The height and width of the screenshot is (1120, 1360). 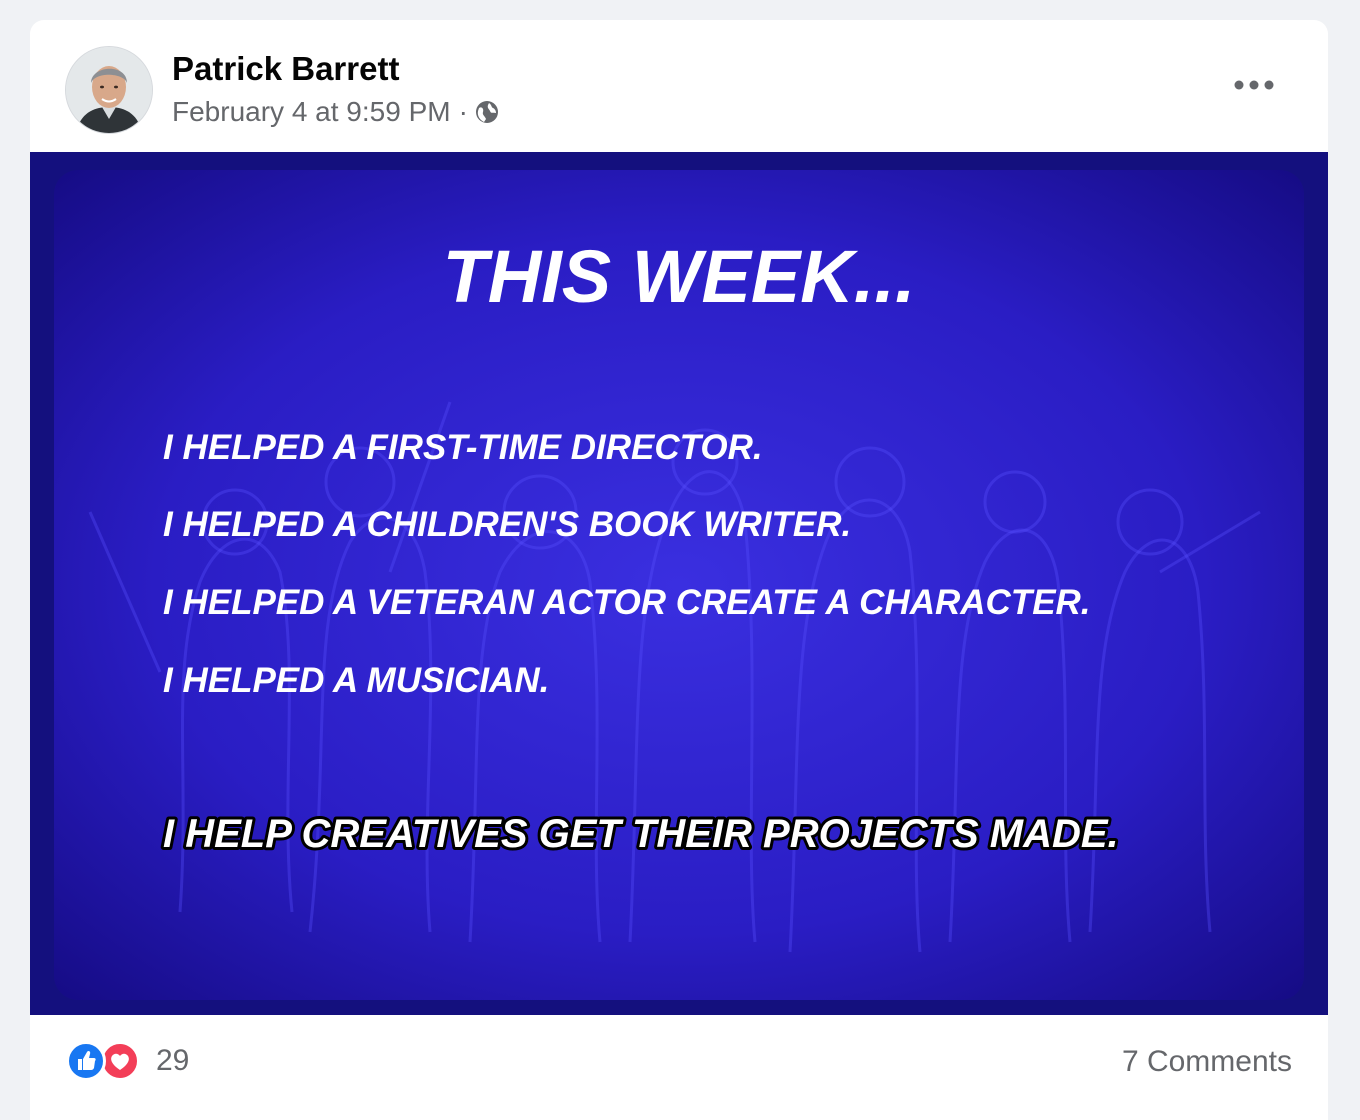 What do you see at coordinates (507, 524) in the screenshot?
I see `image-line-2: I HELPED A CHILDREN'S BOOK WRITER.` at bounding box center [507, 524].